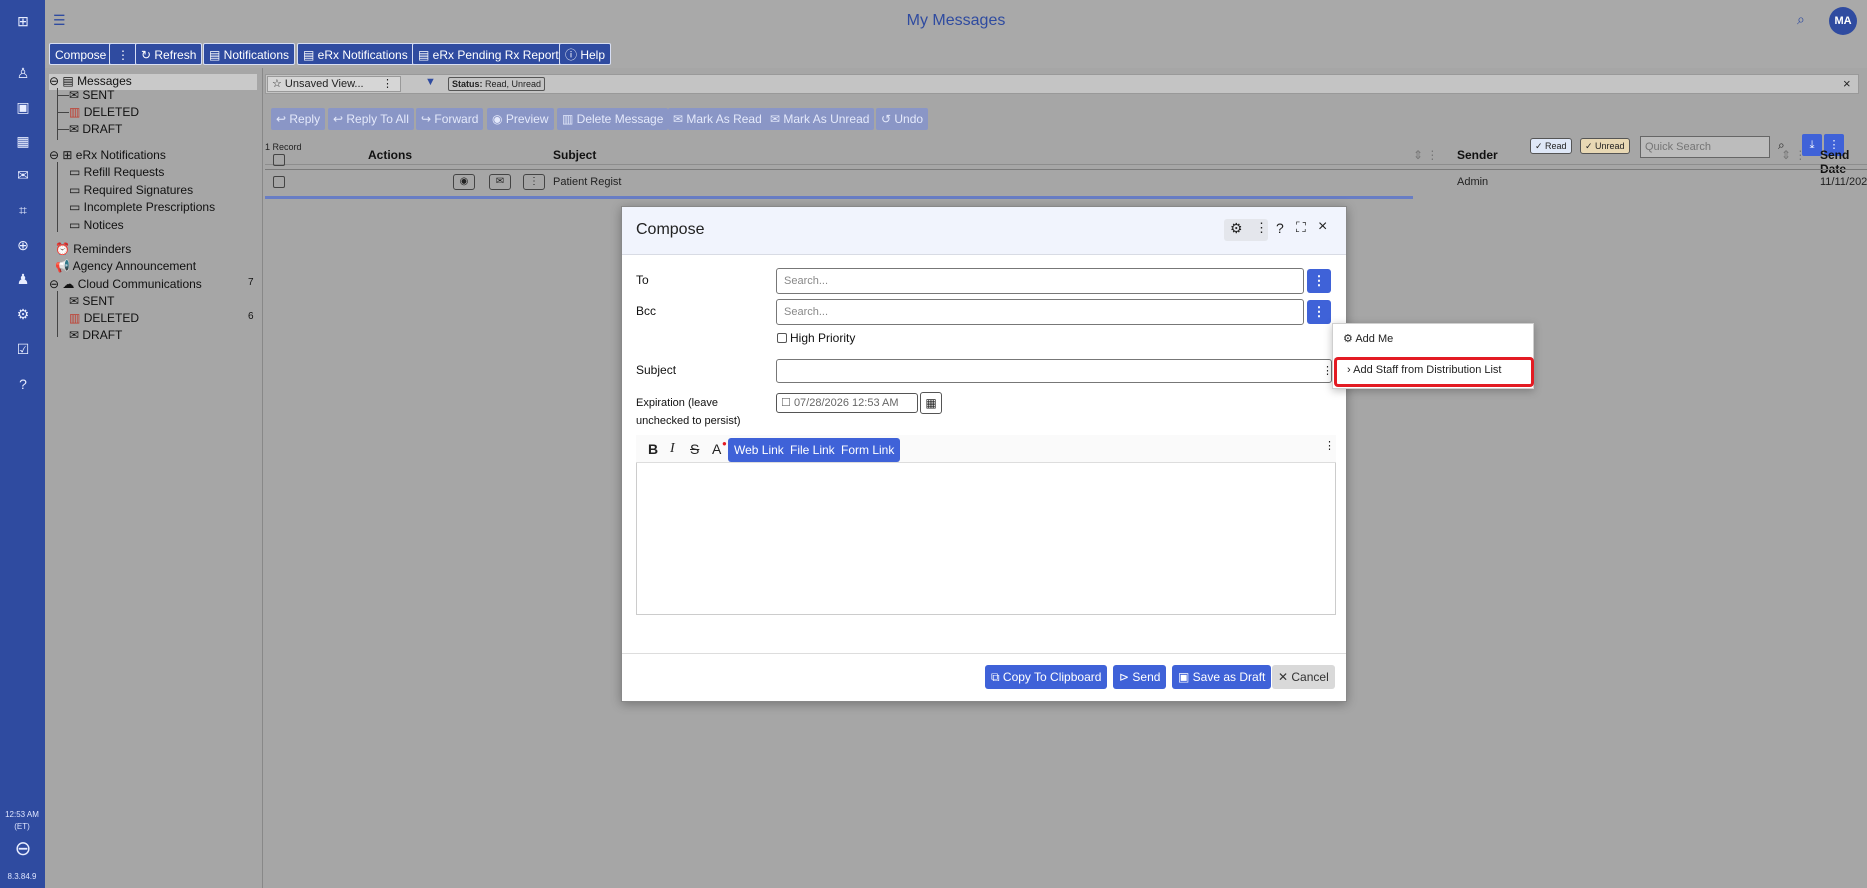 The image size is (1867, 888). What do you see at coordinates (23, 314) in the screenshot?
I see `settings-icon: ⚙` at bounding box center [23, 314].